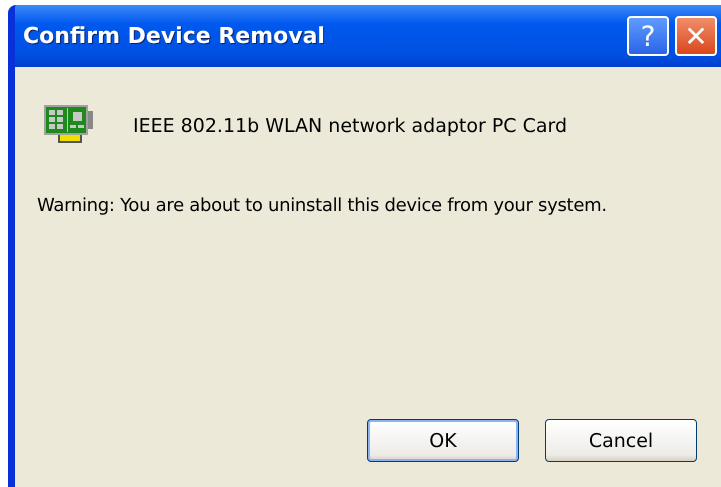 The width and height of the screenshot is (721, 487). What do you see at coordinates (648, 36) in the screenshot?
I see `help-button: ?` at bounding box center [648, 36].